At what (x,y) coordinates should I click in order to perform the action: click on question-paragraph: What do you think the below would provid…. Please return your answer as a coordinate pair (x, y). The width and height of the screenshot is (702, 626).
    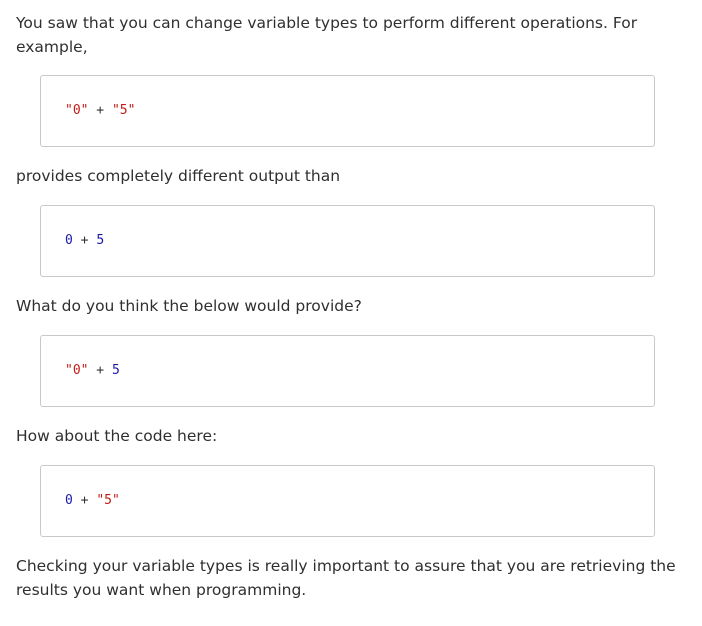
    Looking at the image, I should click on (189, 306).